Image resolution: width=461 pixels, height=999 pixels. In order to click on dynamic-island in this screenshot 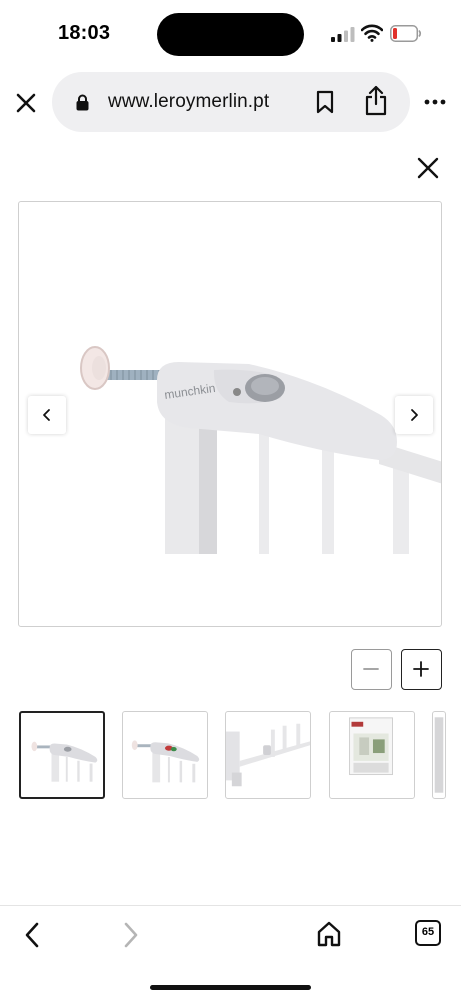, I will do `click(230, 34)`.